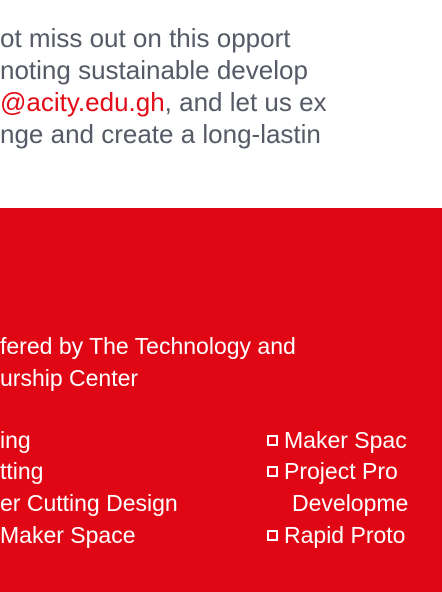 The image size is (442, 592). I want to click on service-item-left-3: er Cutting Design, so click(89, 503).